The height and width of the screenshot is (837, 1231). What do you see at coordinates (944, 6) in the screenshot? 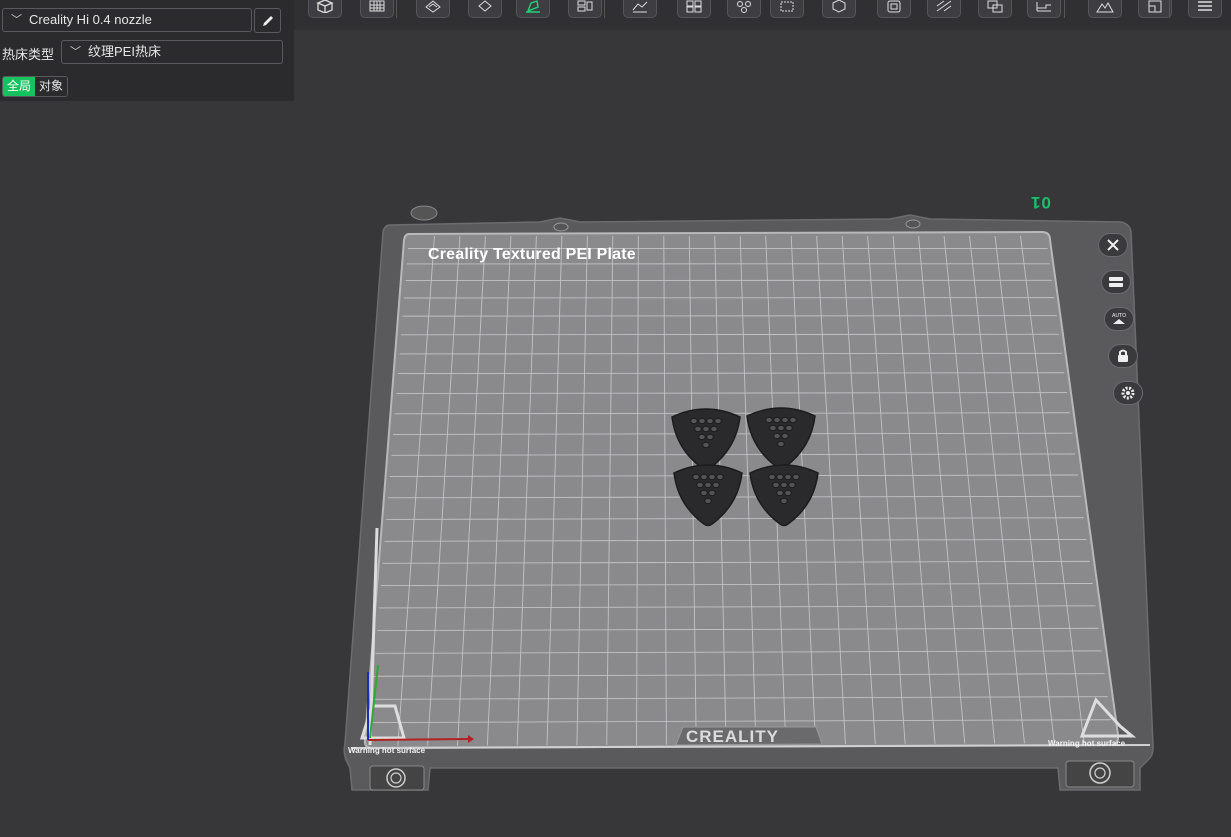
I see `slope-icon` at bounding box center [944, 6].